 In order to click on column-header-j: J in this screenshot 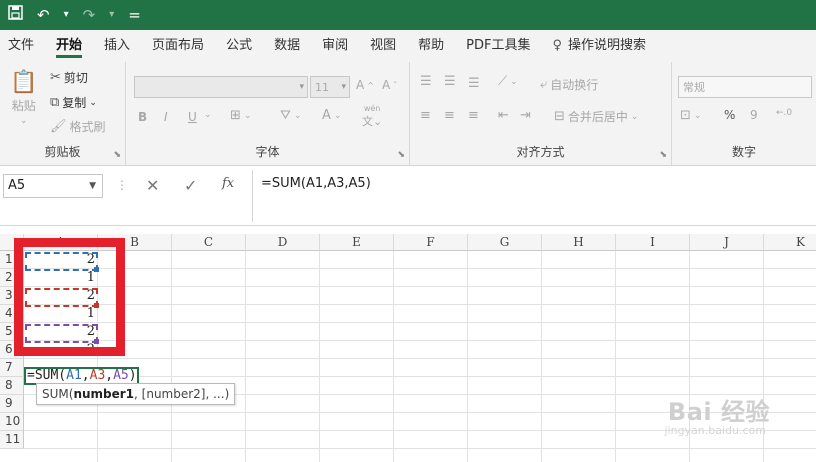, I will do `click(727, 242)`.